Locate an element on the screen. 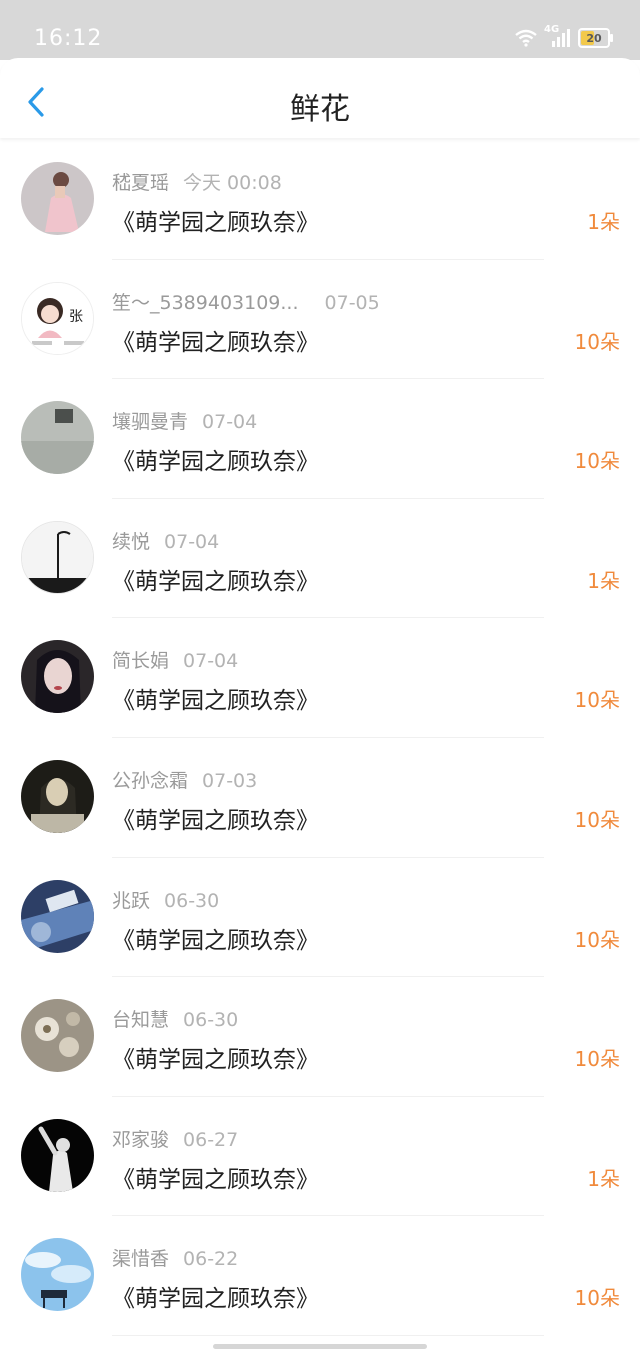 The width and height of the screenshot is (640, 1351). timestamp: 今天 00:08 is located at coordinates (232, 183).